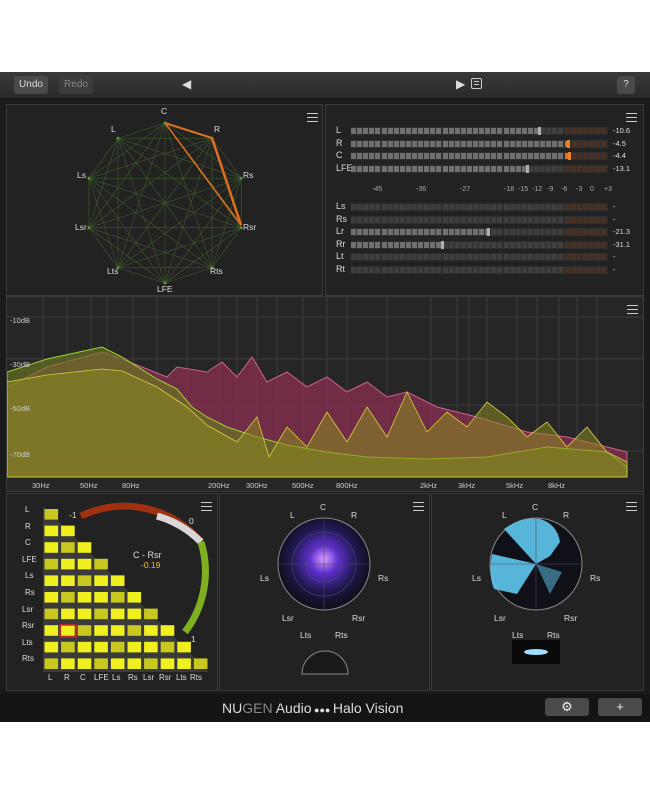 The height and width of the screenshot is (794, 650). What do you see at coordinates (567, 707) in the screenshot?
I see `settings-button: ⚙` at bounding box center [567, 707].